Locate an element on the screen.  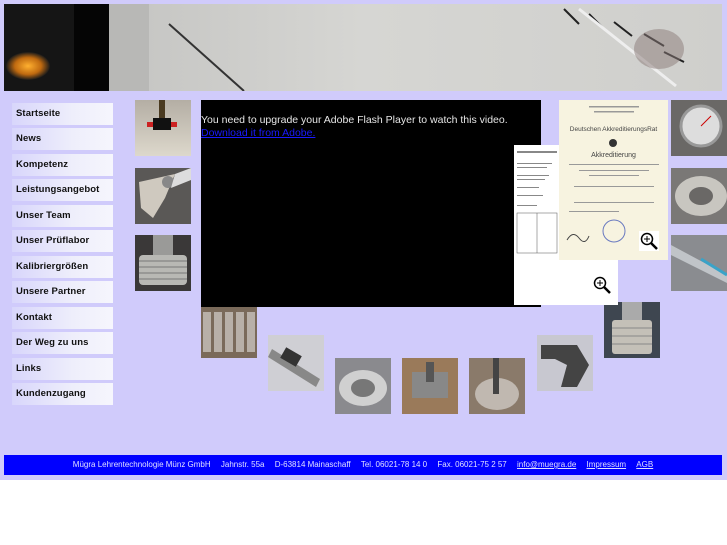
nav-item-links: Links is located at coordinates (62, 369).